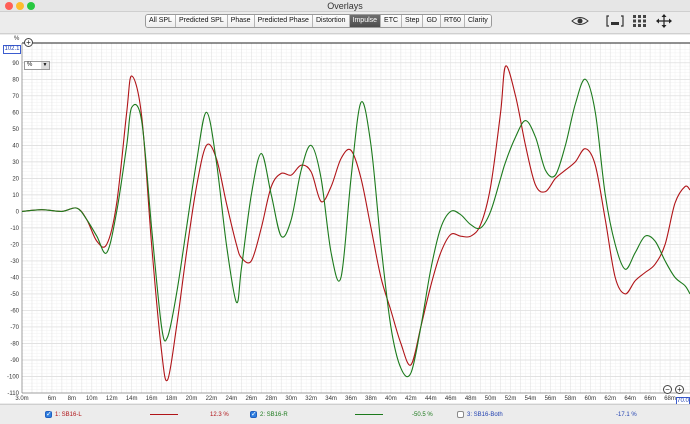  Describe the element at coordinates (610, 399) in the screenshot. I see `x-tick-label: 62m` at that location.